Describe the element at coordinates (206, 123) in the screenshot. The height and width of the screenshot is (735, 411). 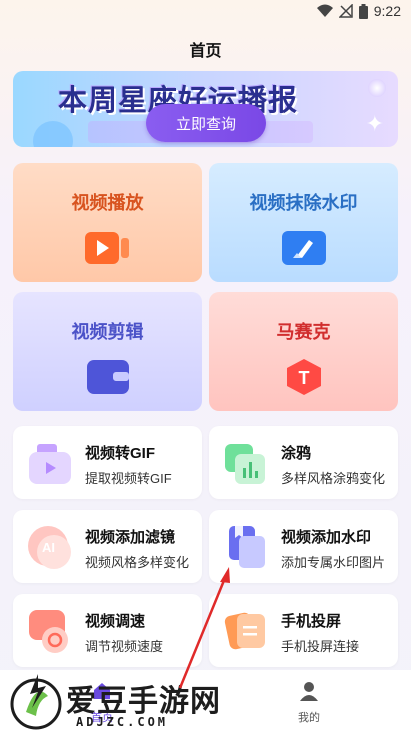
I see `query-button: 立即查询` at that location.